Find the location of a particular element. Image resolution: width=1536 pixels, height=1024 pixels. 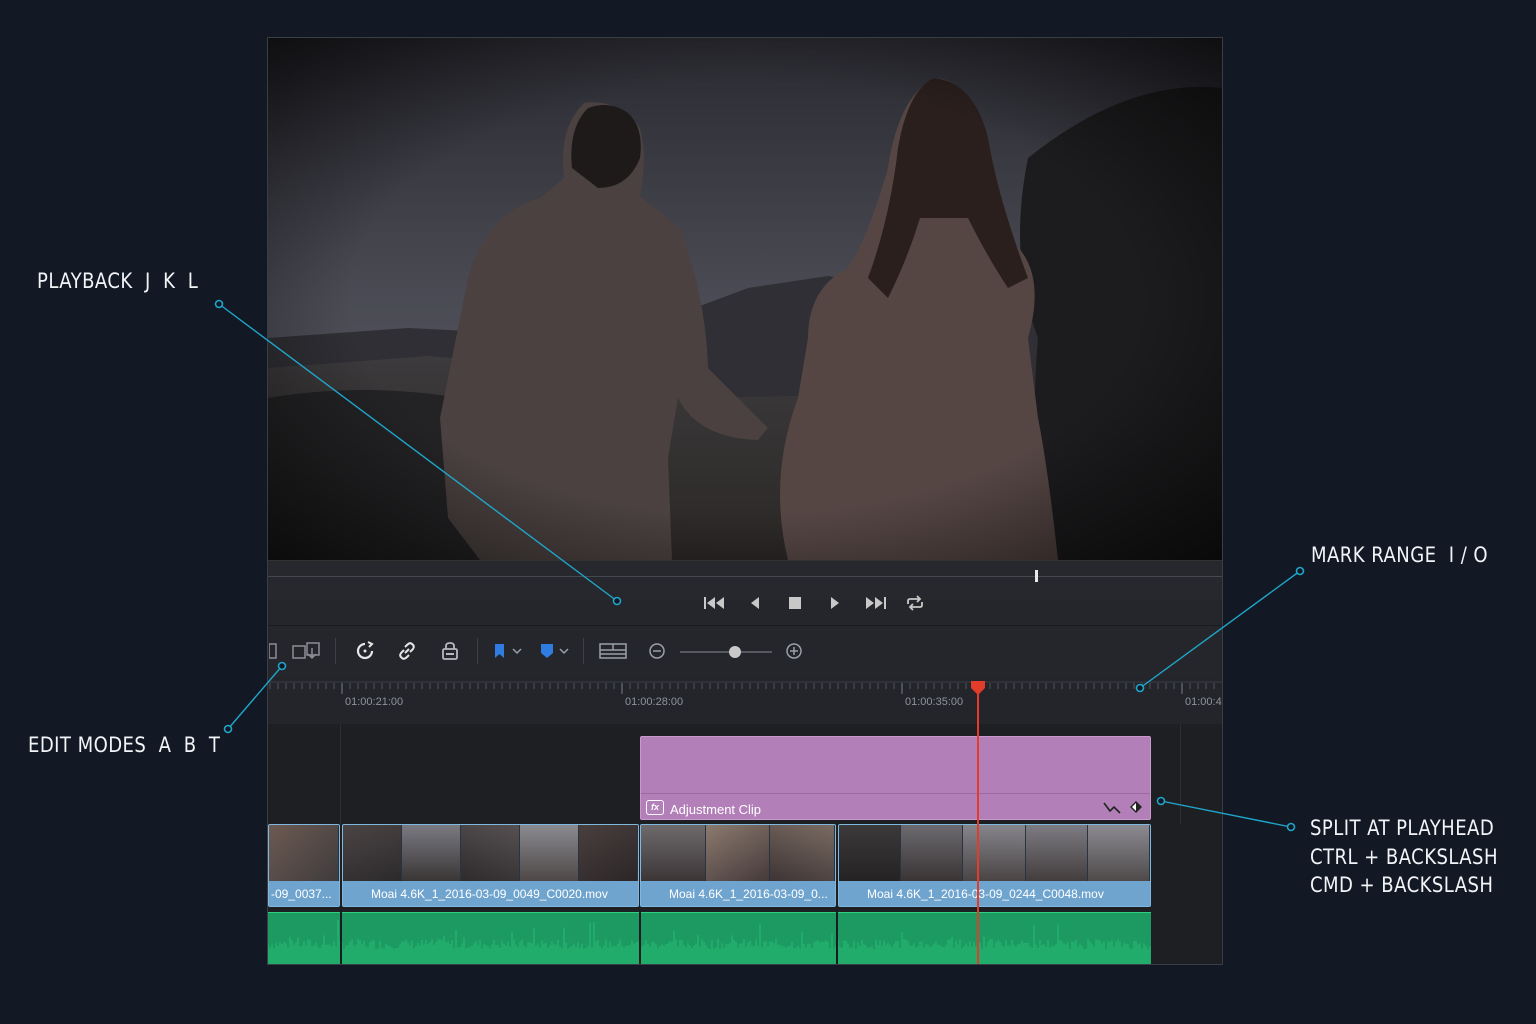

video-clip: Moai 4.6K_1_2016-03-09_0244_C0048.mov is located at coordinates (994, 865).